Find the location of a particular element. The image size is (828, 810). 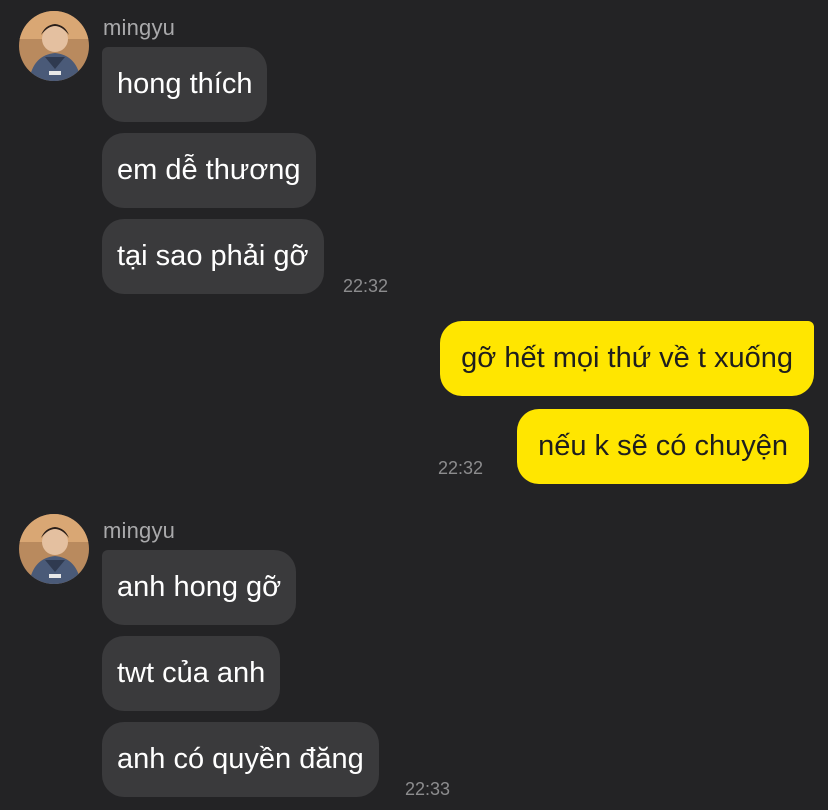

message-bubble-incoming: hong thích is located at coordinates (185, 84).